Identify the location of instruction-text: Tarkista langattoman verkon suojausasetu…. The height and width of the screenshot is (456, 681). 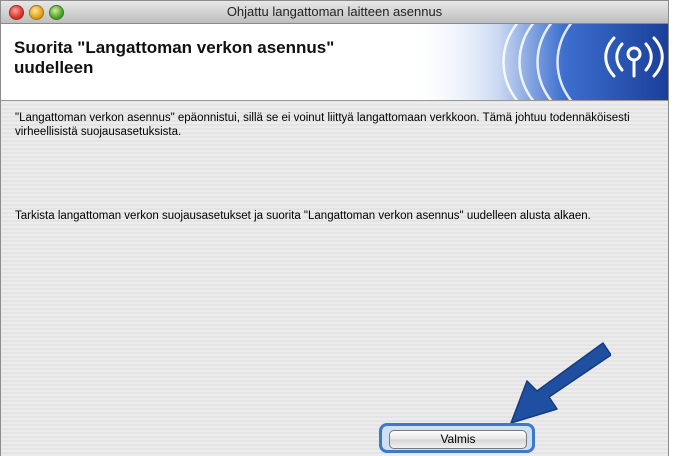
(303, 216).